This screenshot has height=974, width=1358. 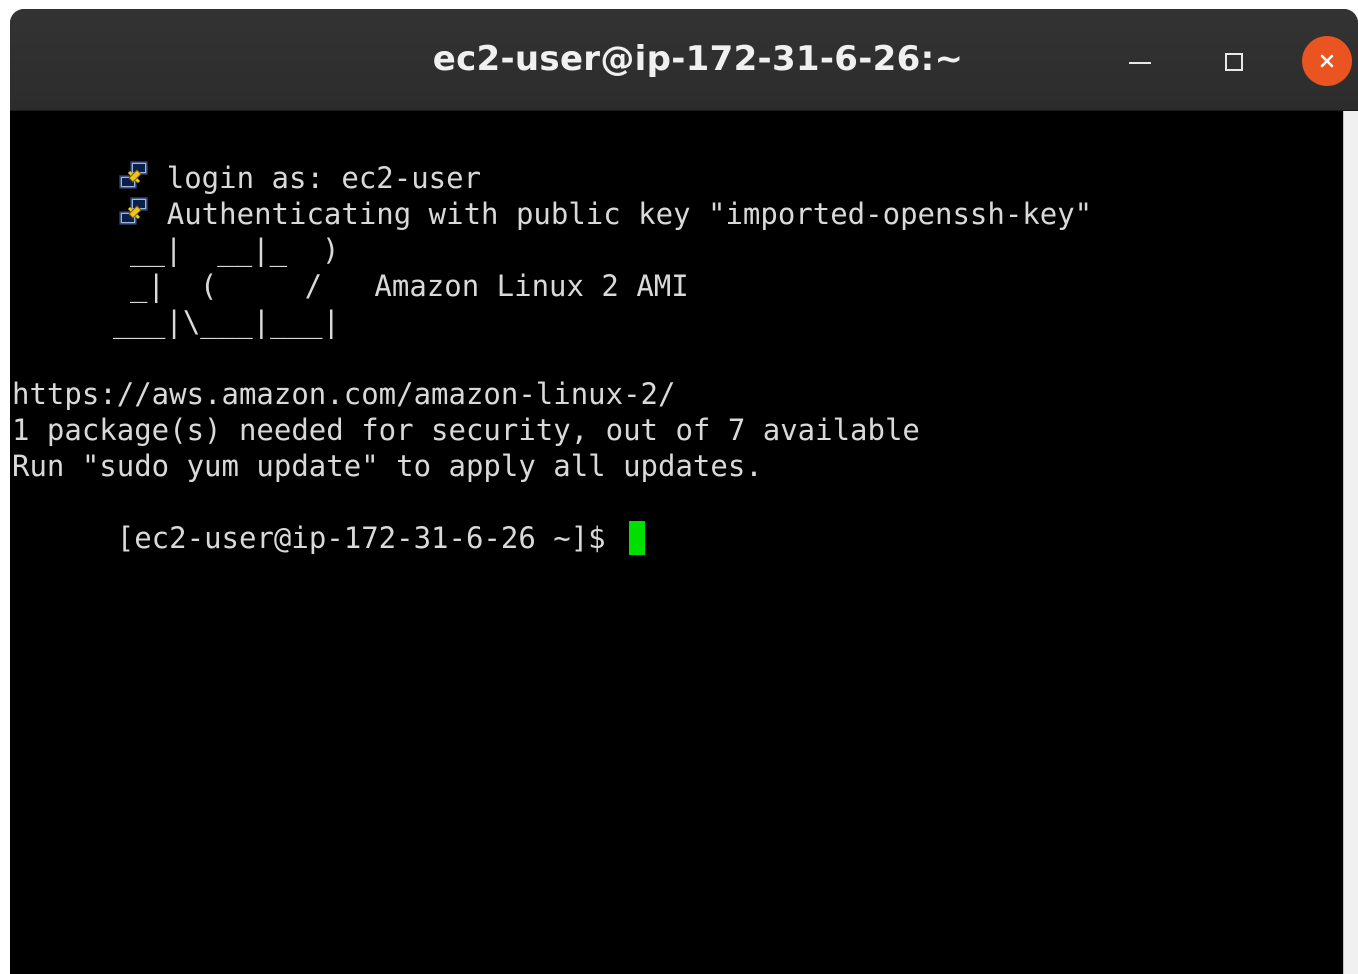 What do you see at coordinates (235, 250) in the screenshot?
I see `ascii-art-line-1: __| __|_ )` at bounding box center [235, 250].